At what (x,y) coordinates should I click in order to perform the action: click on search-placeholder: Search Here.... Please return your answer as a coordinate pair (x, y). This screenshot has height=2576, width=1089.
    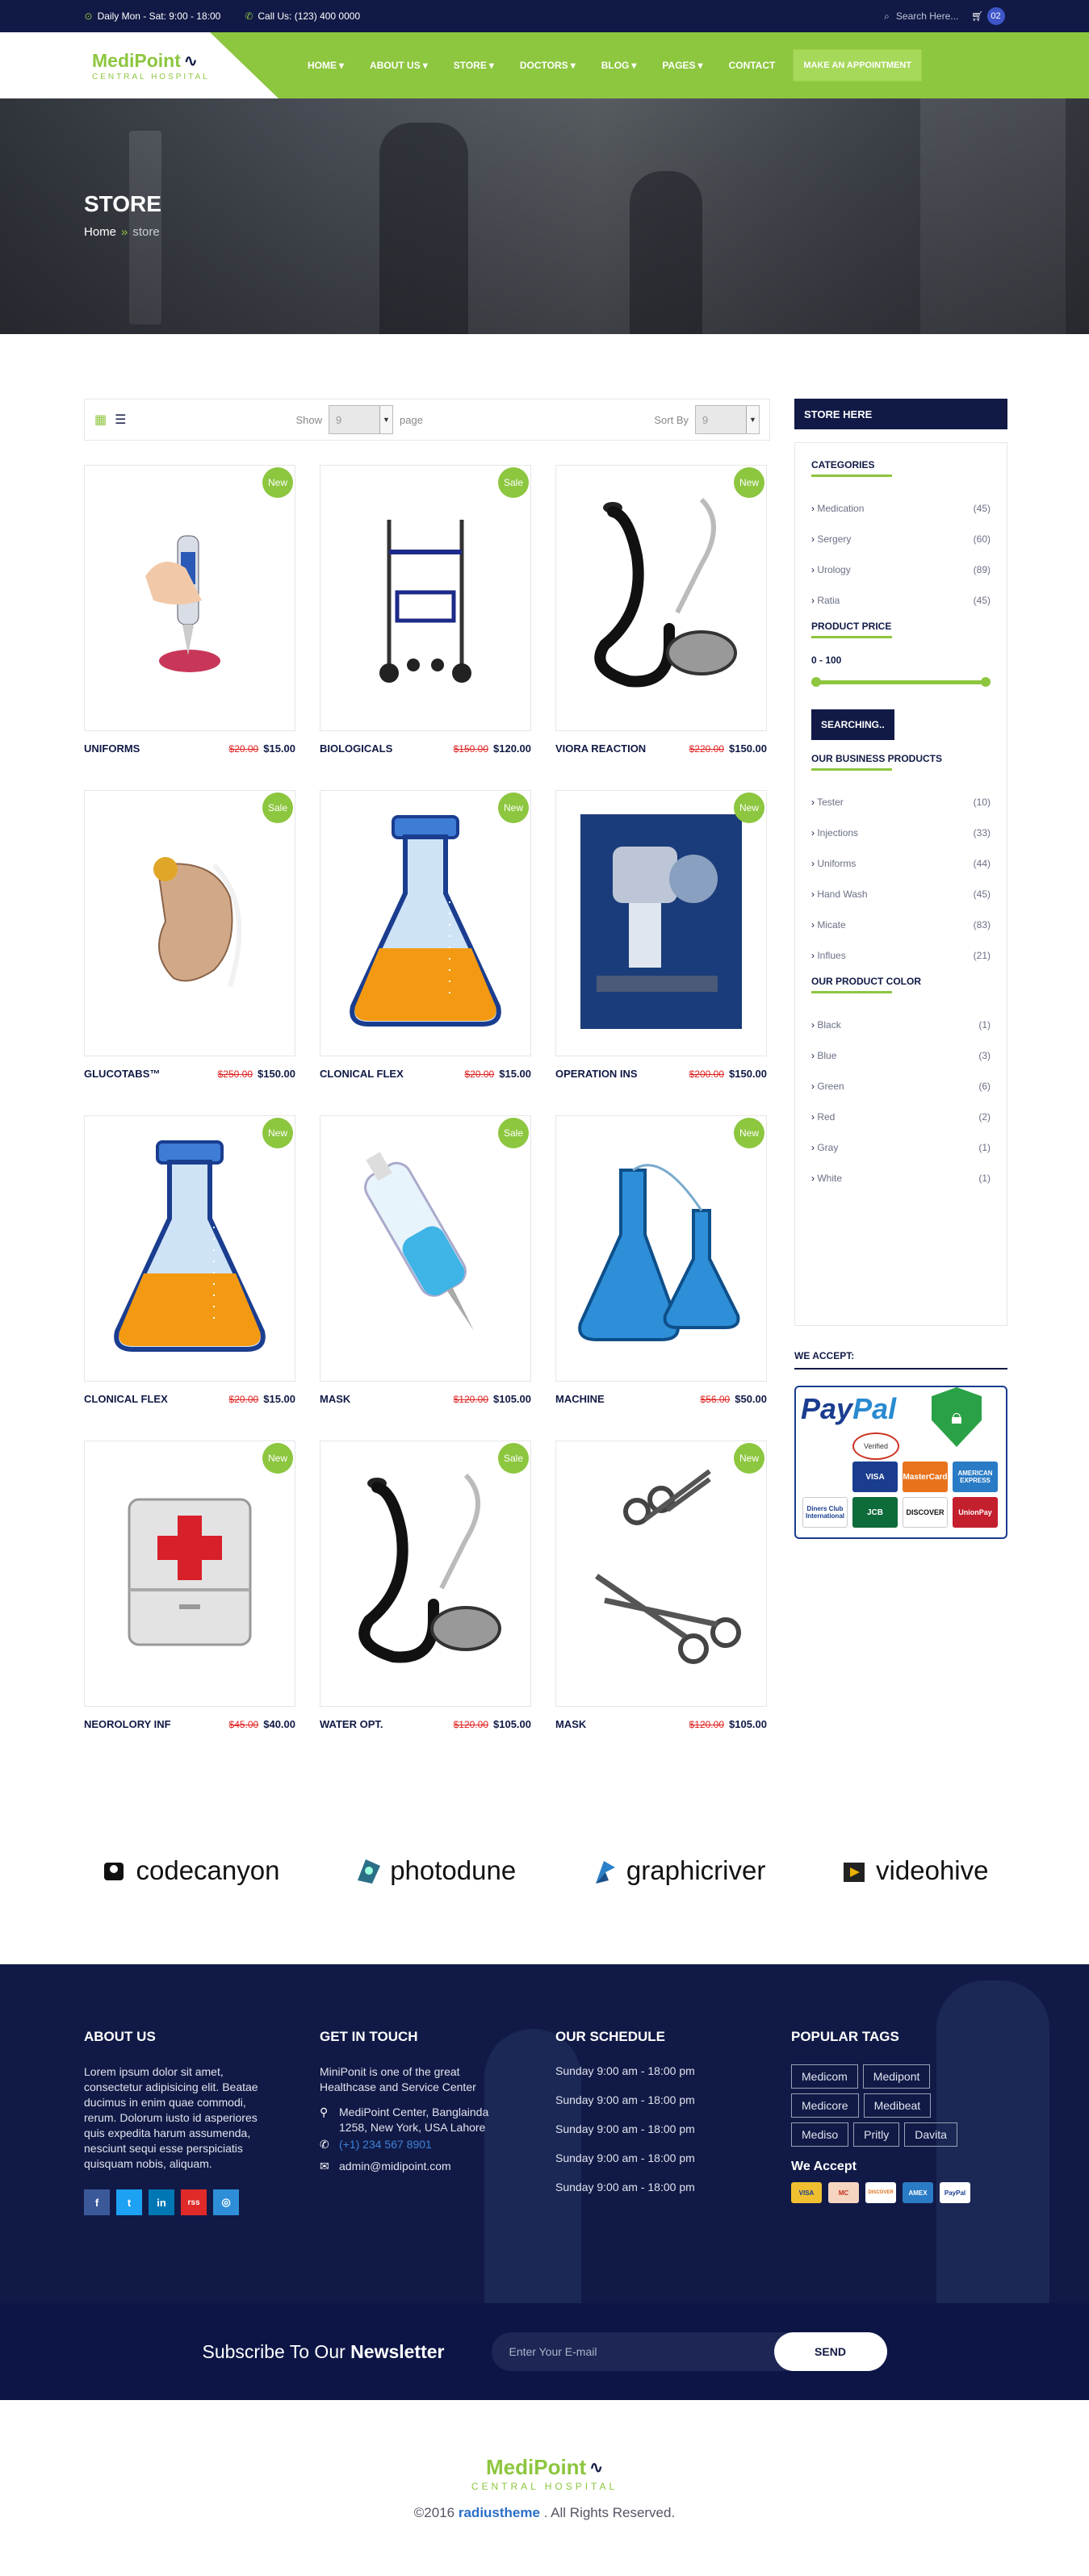
    Looking at the image, I should click on (927, 16).